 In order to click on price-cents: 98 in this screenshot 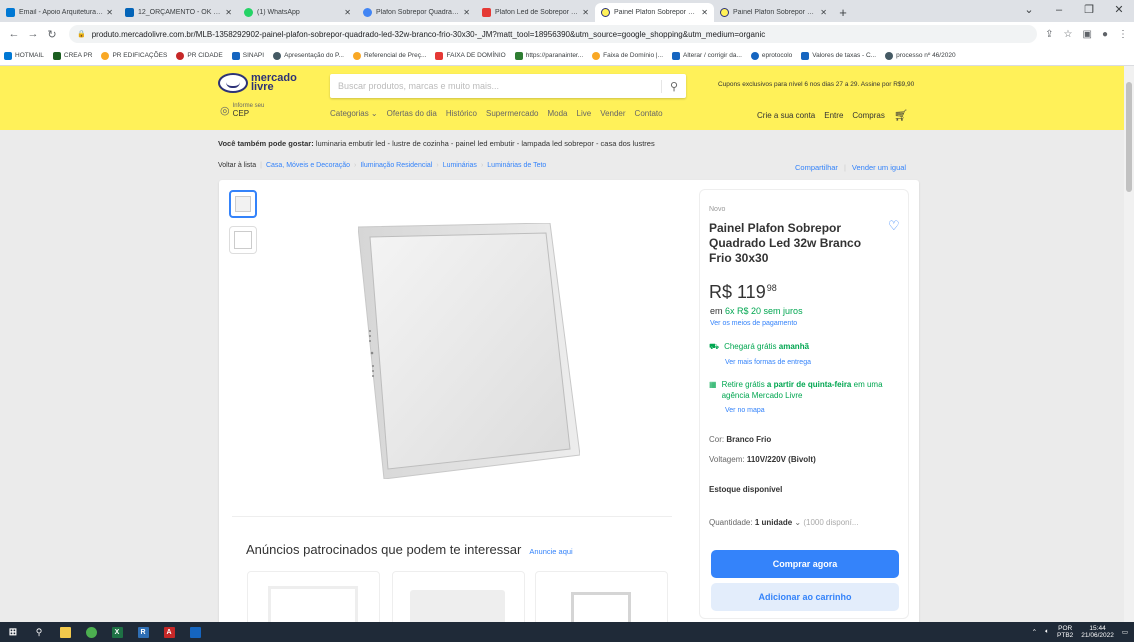, I will do `click(771, 288)`.